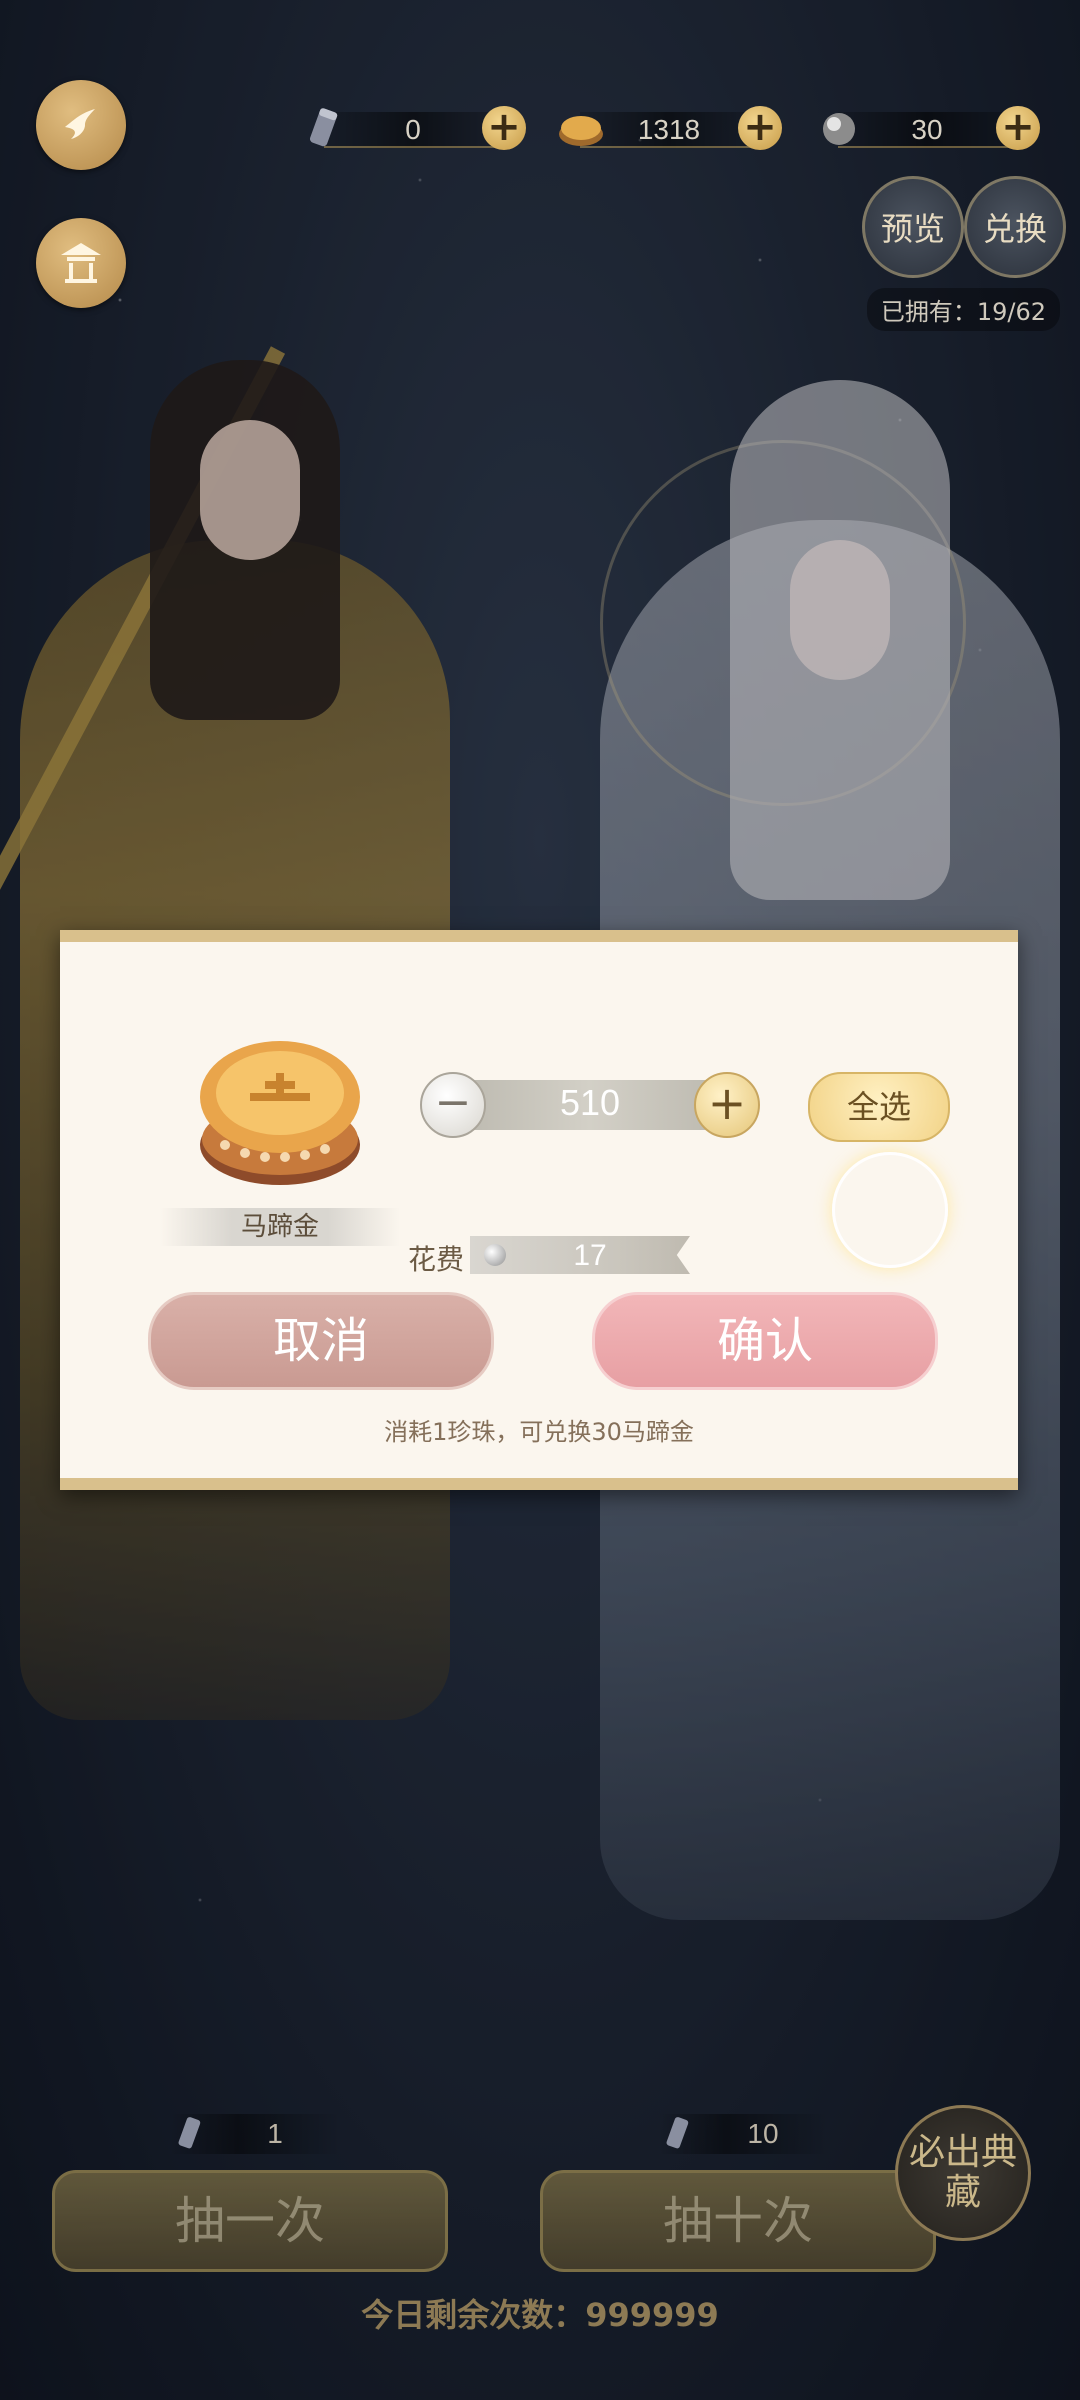 This screenshot has width=1080, height=2400. I want to click on gold-count: 1318, so click(669, 129).